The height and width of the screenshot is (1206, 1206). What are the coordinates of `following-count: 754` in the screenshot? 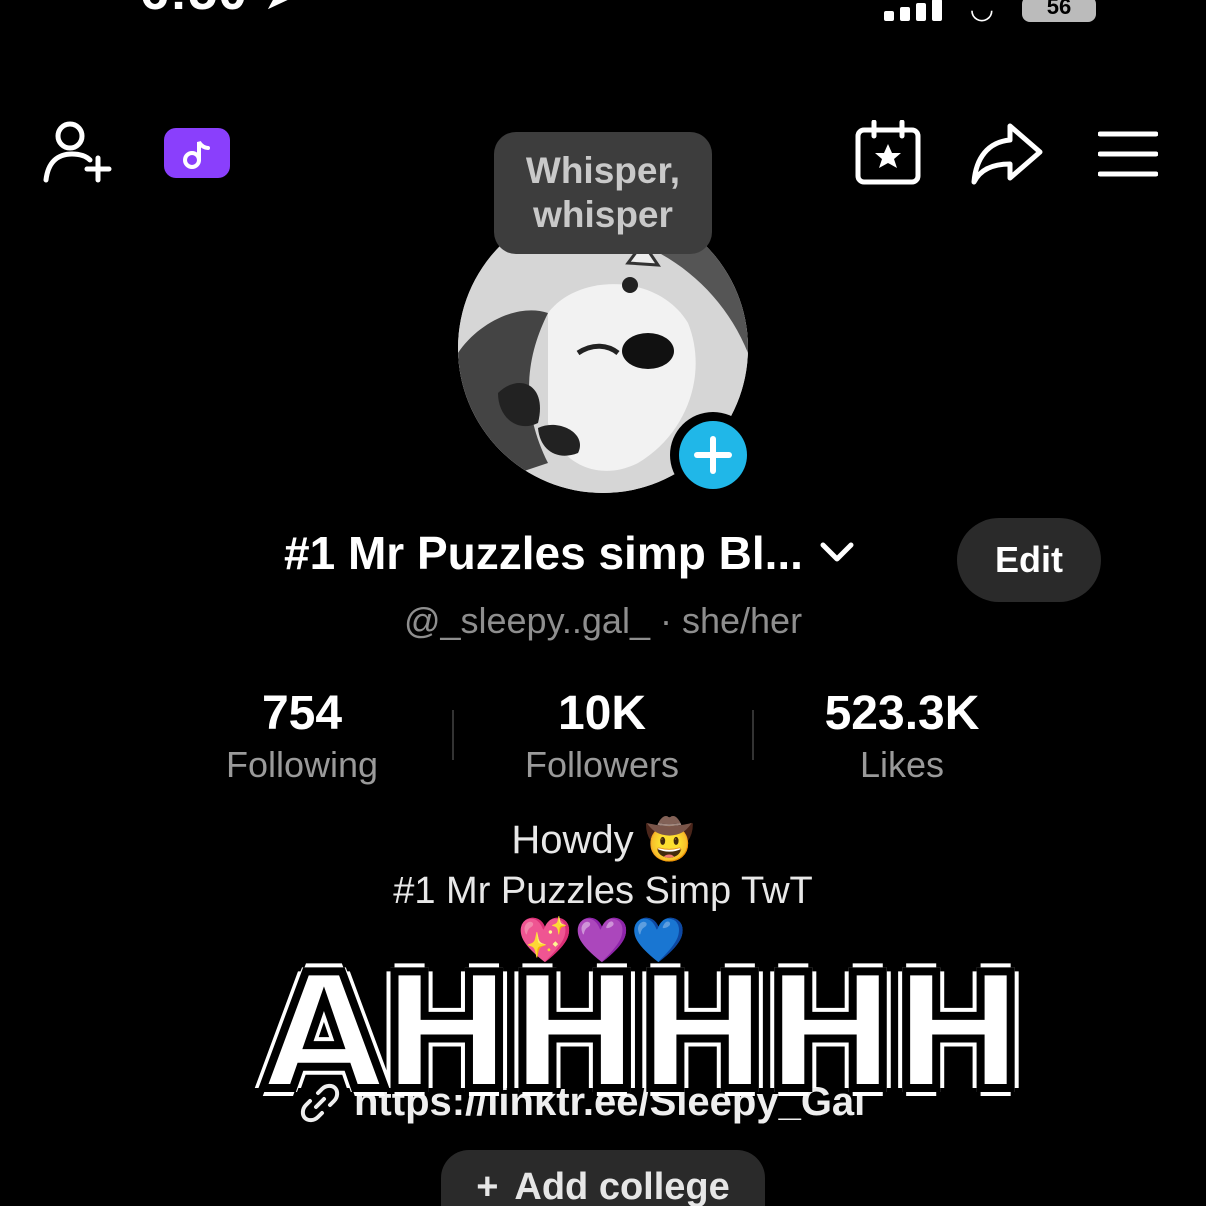 It's located at (302, 713).